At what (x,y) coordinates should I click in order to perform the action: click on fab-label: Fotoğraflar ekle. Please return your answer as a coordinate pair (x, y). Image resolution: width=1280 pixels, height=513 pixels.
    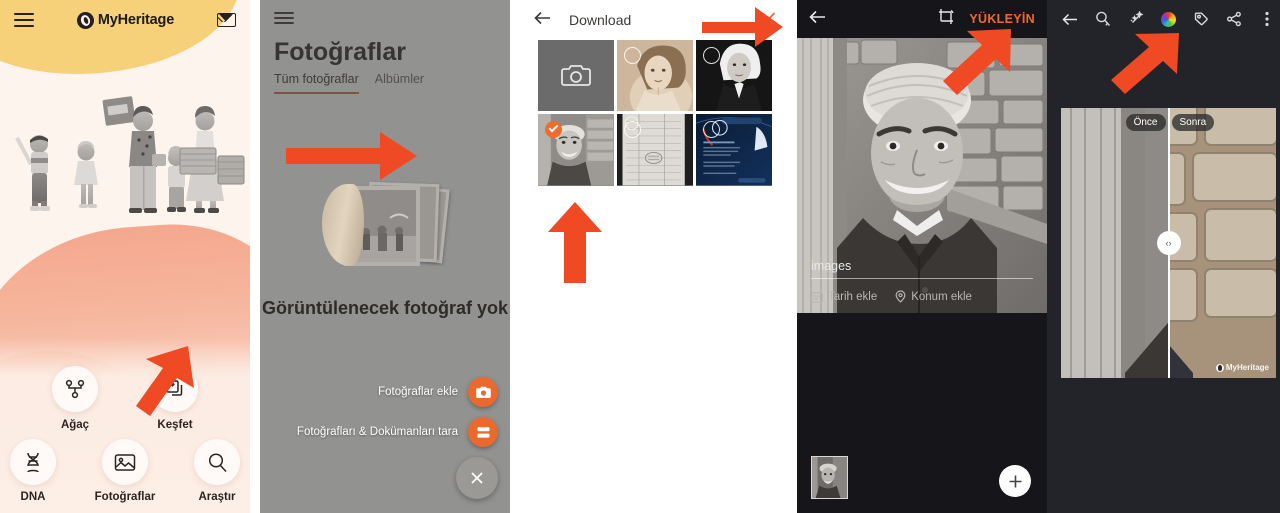
    Looking at the image, I should click on (418, 392).